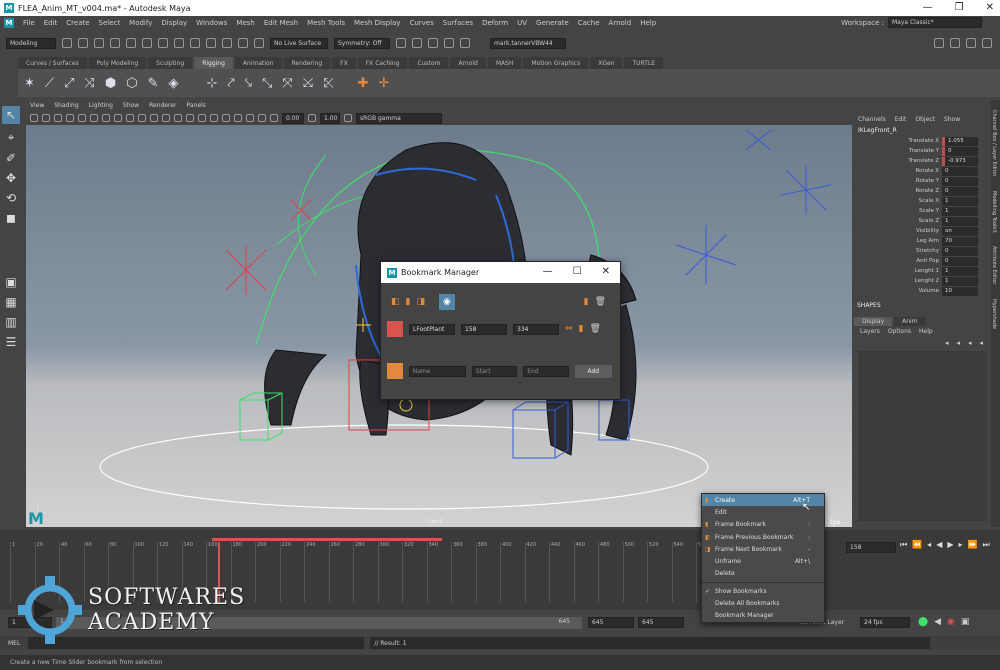 The image size is (1000, 670). What do you see at coordinates (166, 118) in the screenshot?
I see `smooth-shade-icon` at bounding box center [166, 118].